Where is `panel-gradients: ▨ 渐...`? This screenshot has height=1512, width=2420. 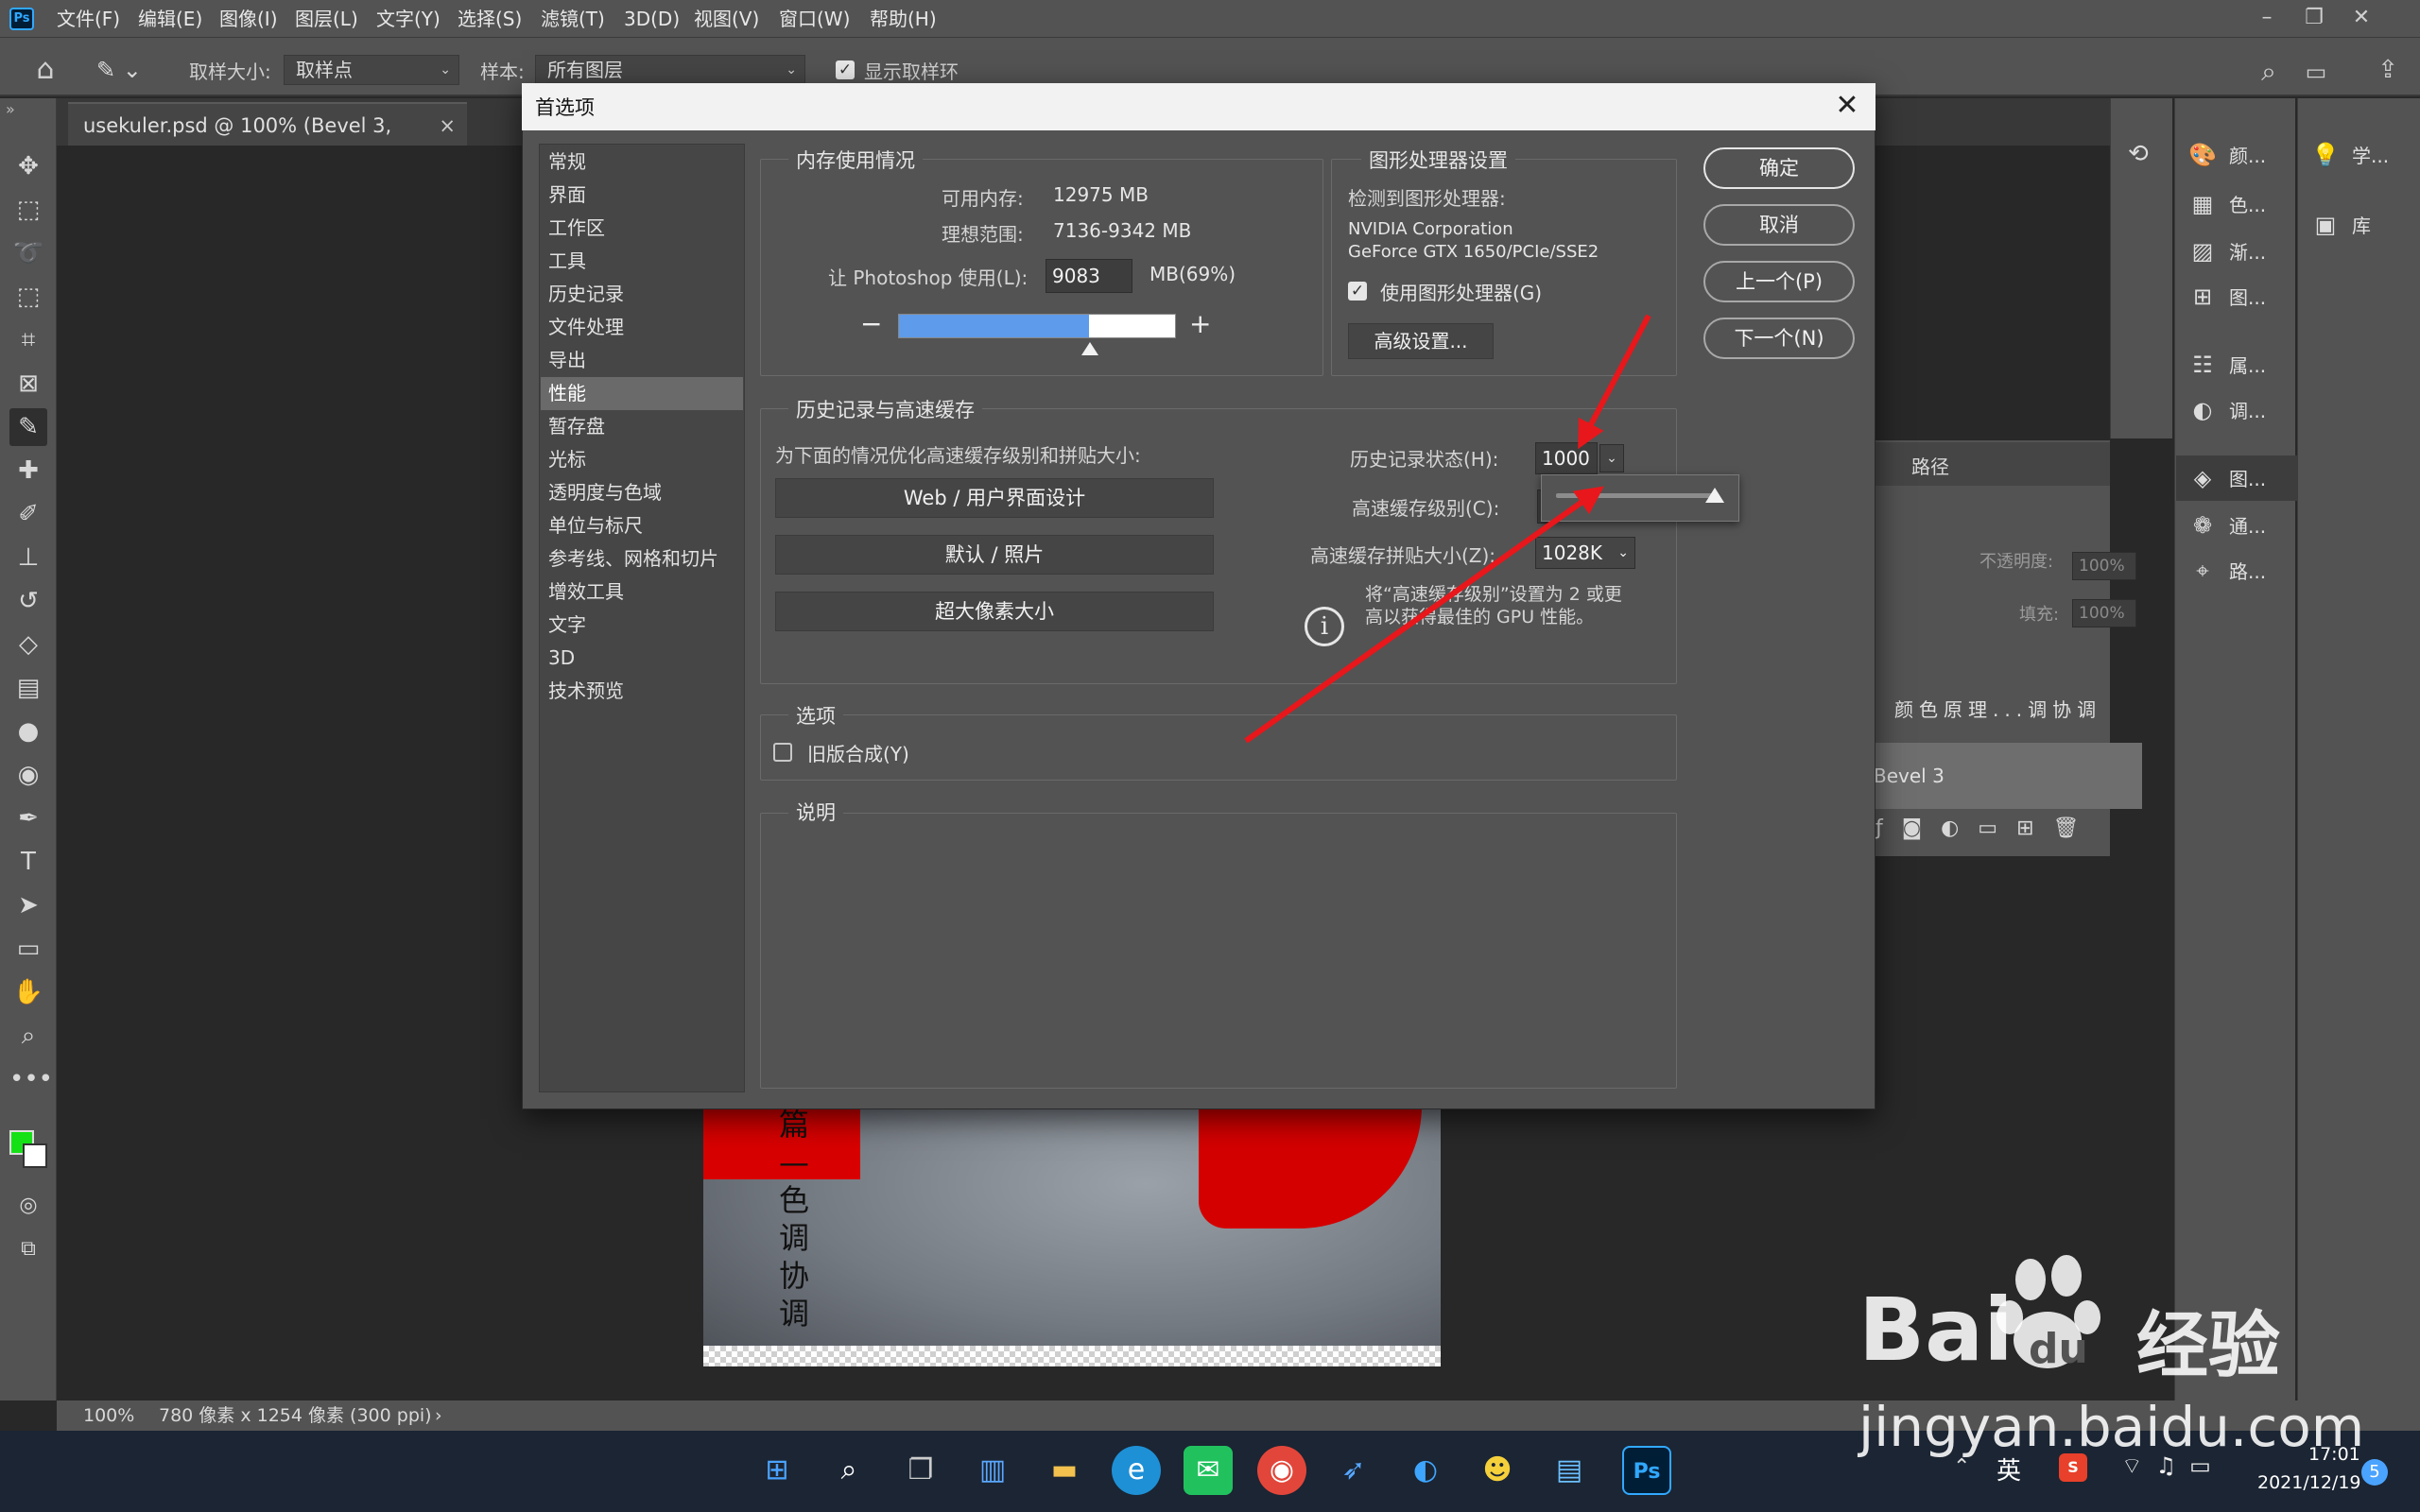 panel-gradients: ▨ 渐... is located at coordinates (2236, 251).